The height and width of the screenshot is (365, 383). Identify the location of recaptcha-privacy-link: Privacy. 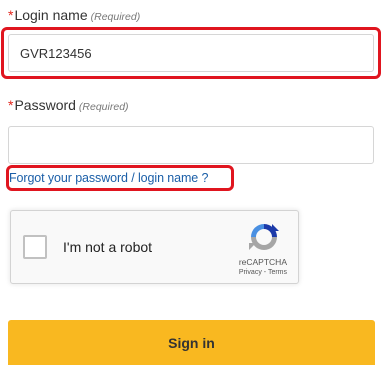
(250, 272).